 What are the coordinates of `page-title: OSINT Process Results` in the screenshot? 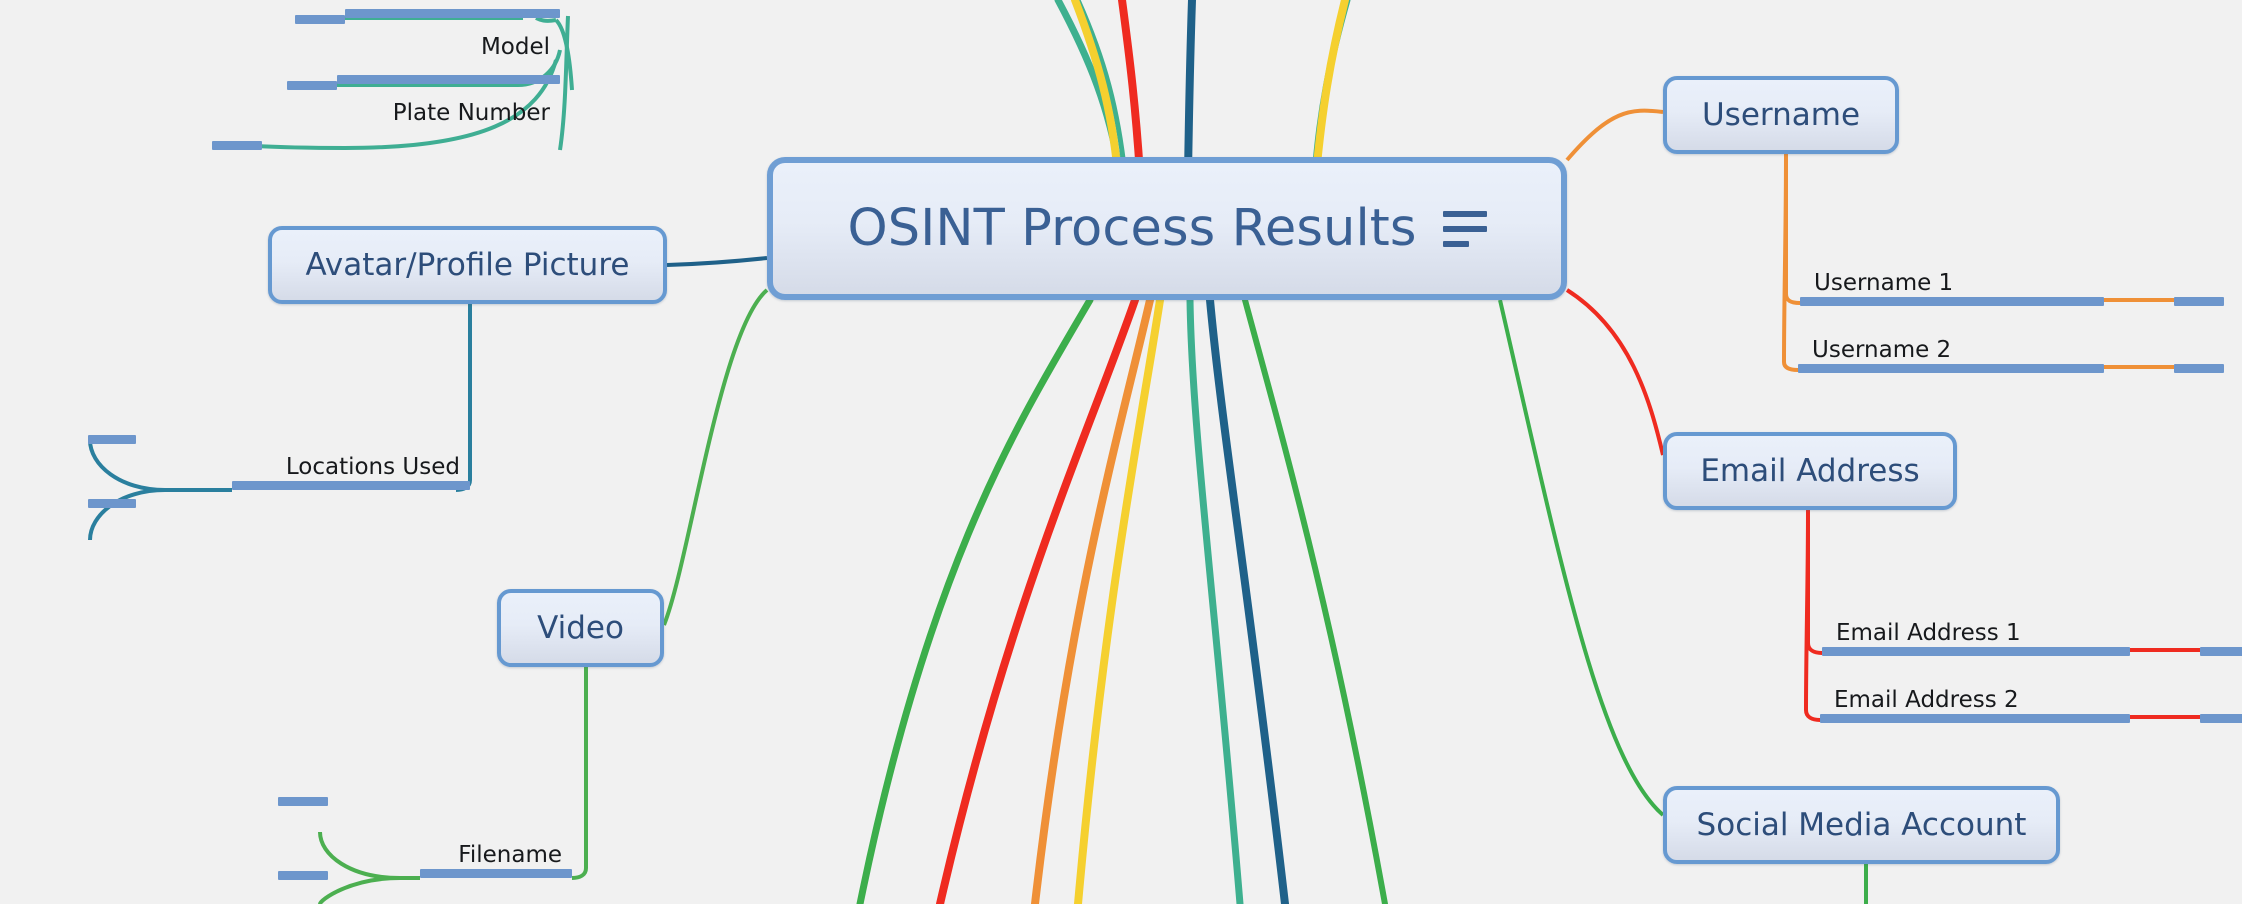 It's located at (1132, 228).